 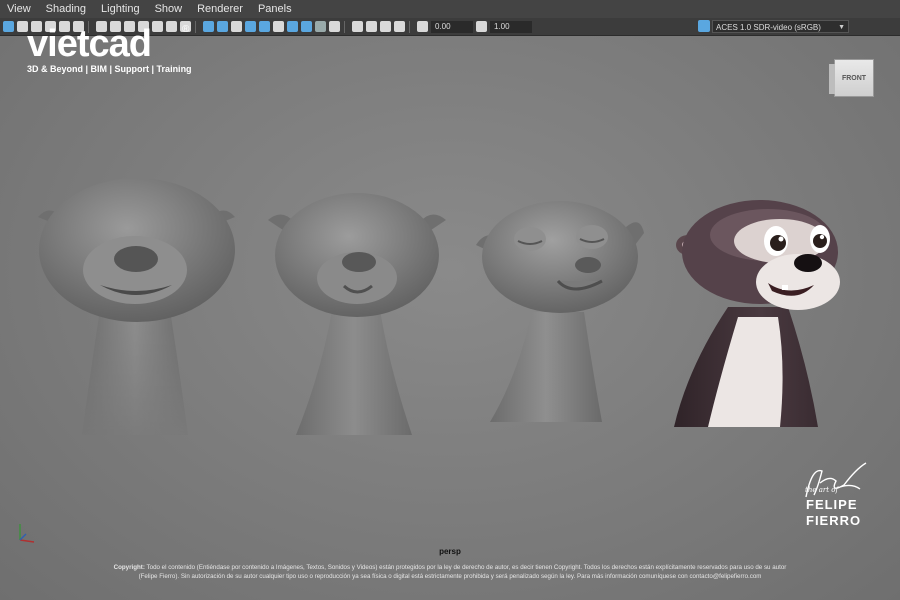 What do you see at coordinates (422, 26) in the screenshot?
I see `exposure-icon` at bounding box center [422, 26].